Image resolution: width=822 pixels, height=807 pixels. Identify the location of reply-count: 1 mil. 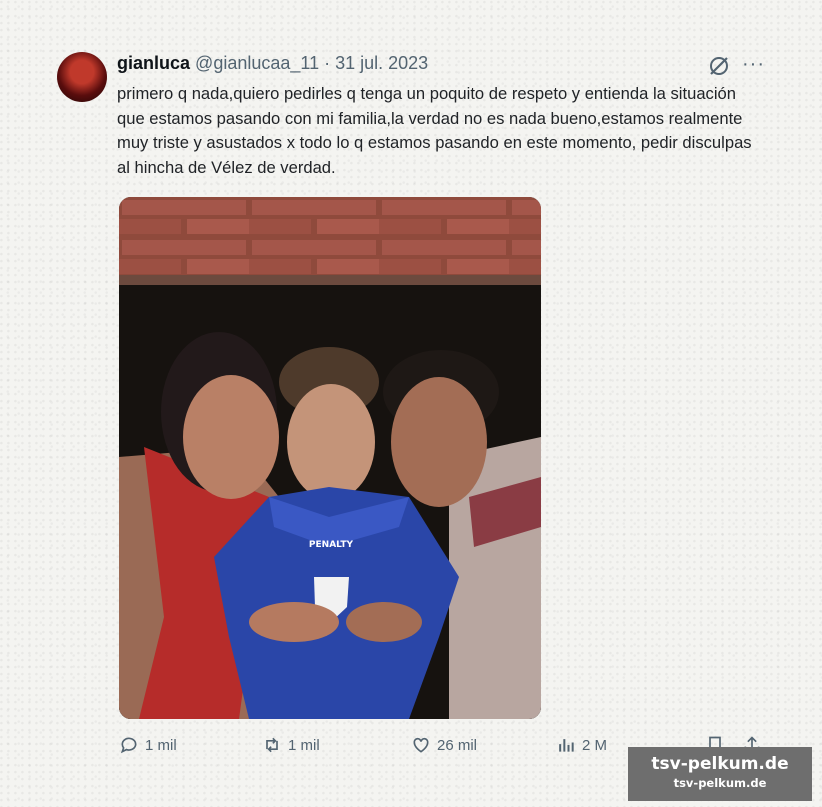
(161, 745).